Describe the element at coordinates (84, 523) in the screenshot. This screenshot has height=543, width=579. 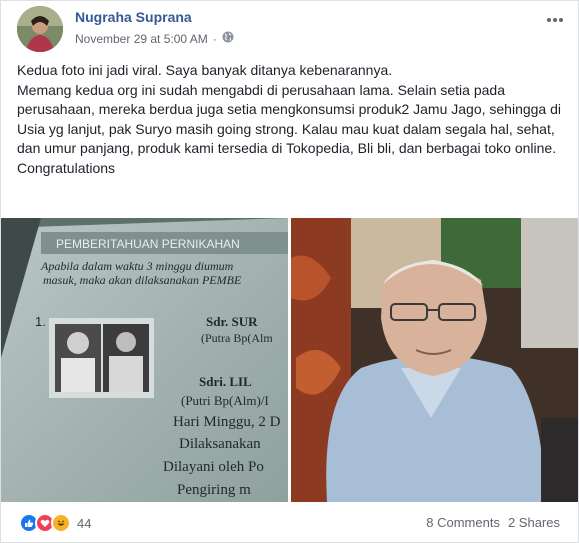
I see `reaction-count: 44` at that location.